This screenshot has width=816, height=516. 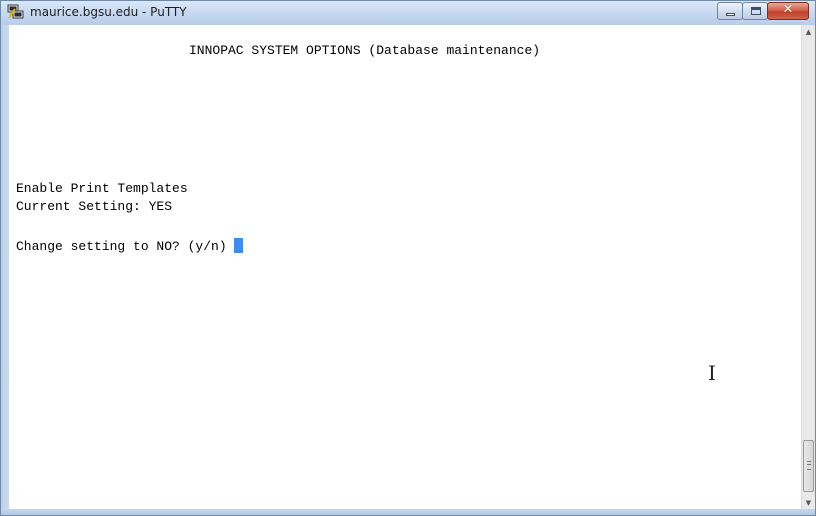 I want to click on title-bar: maurice.bgsu.edu - PuTTY ✕, so click(x=408, y=13).